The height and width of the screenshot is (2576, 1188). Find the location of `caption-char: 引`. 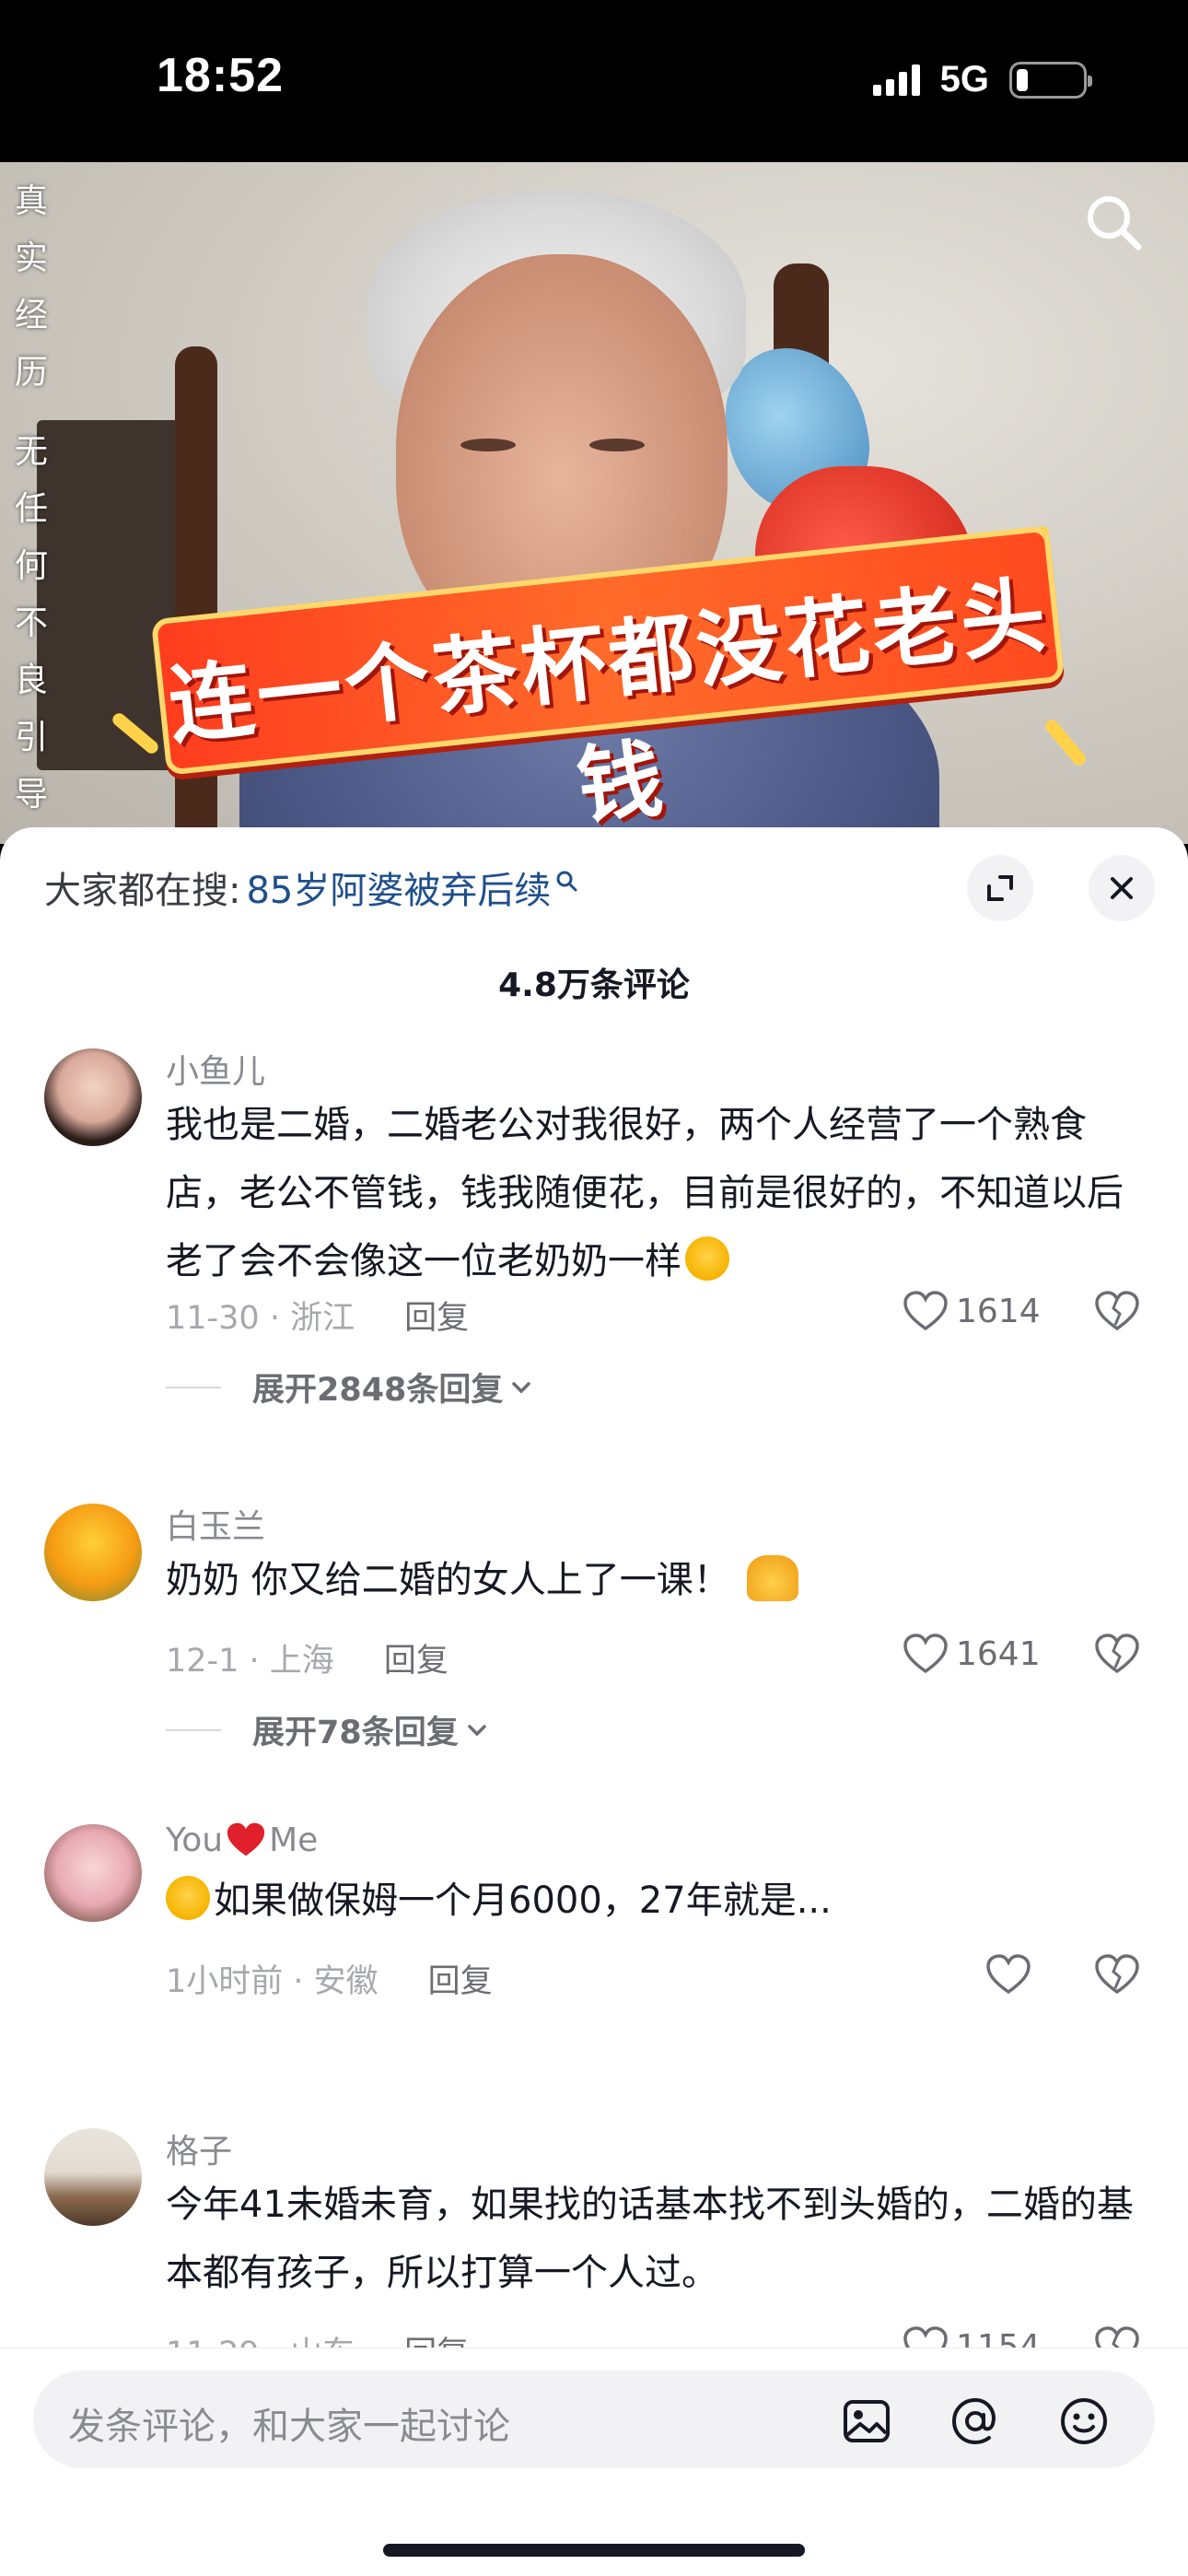

caption-char: 引 is located at coordinates (31, 737).